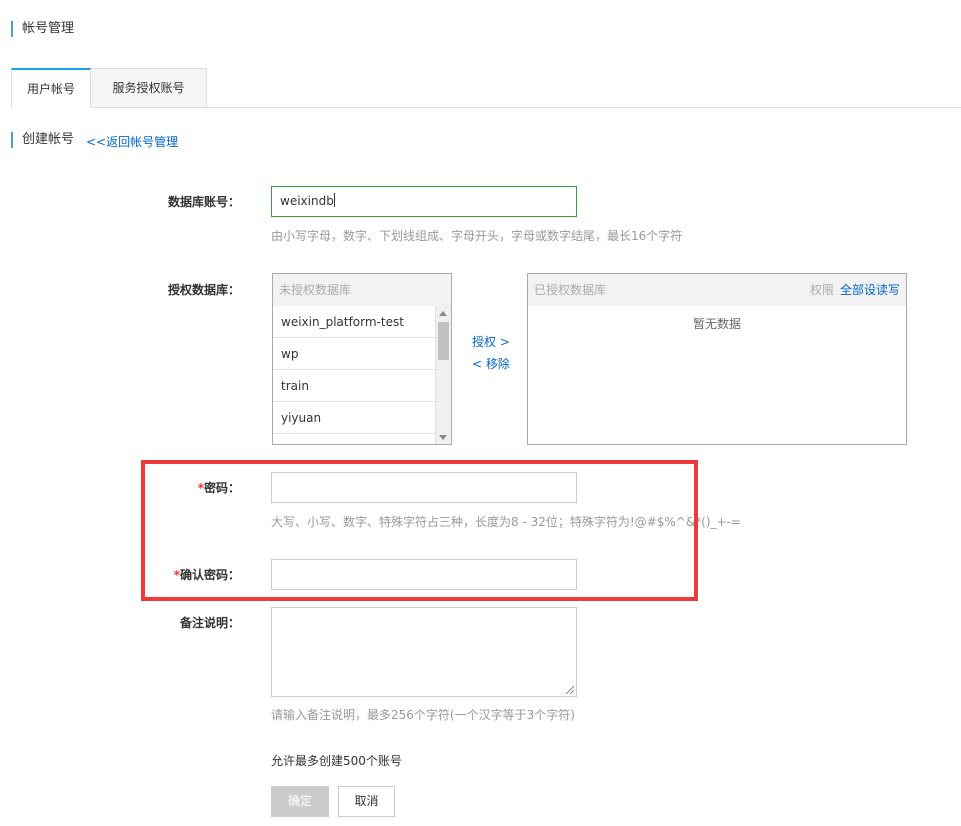 Image resolution: width=961 pixels, height=826 pixels. What do you see at coordinates (336, 761) in the screenshot?
I see `account-limit-note: 允许最多创建500个账号` at bounding box center [336, 761].